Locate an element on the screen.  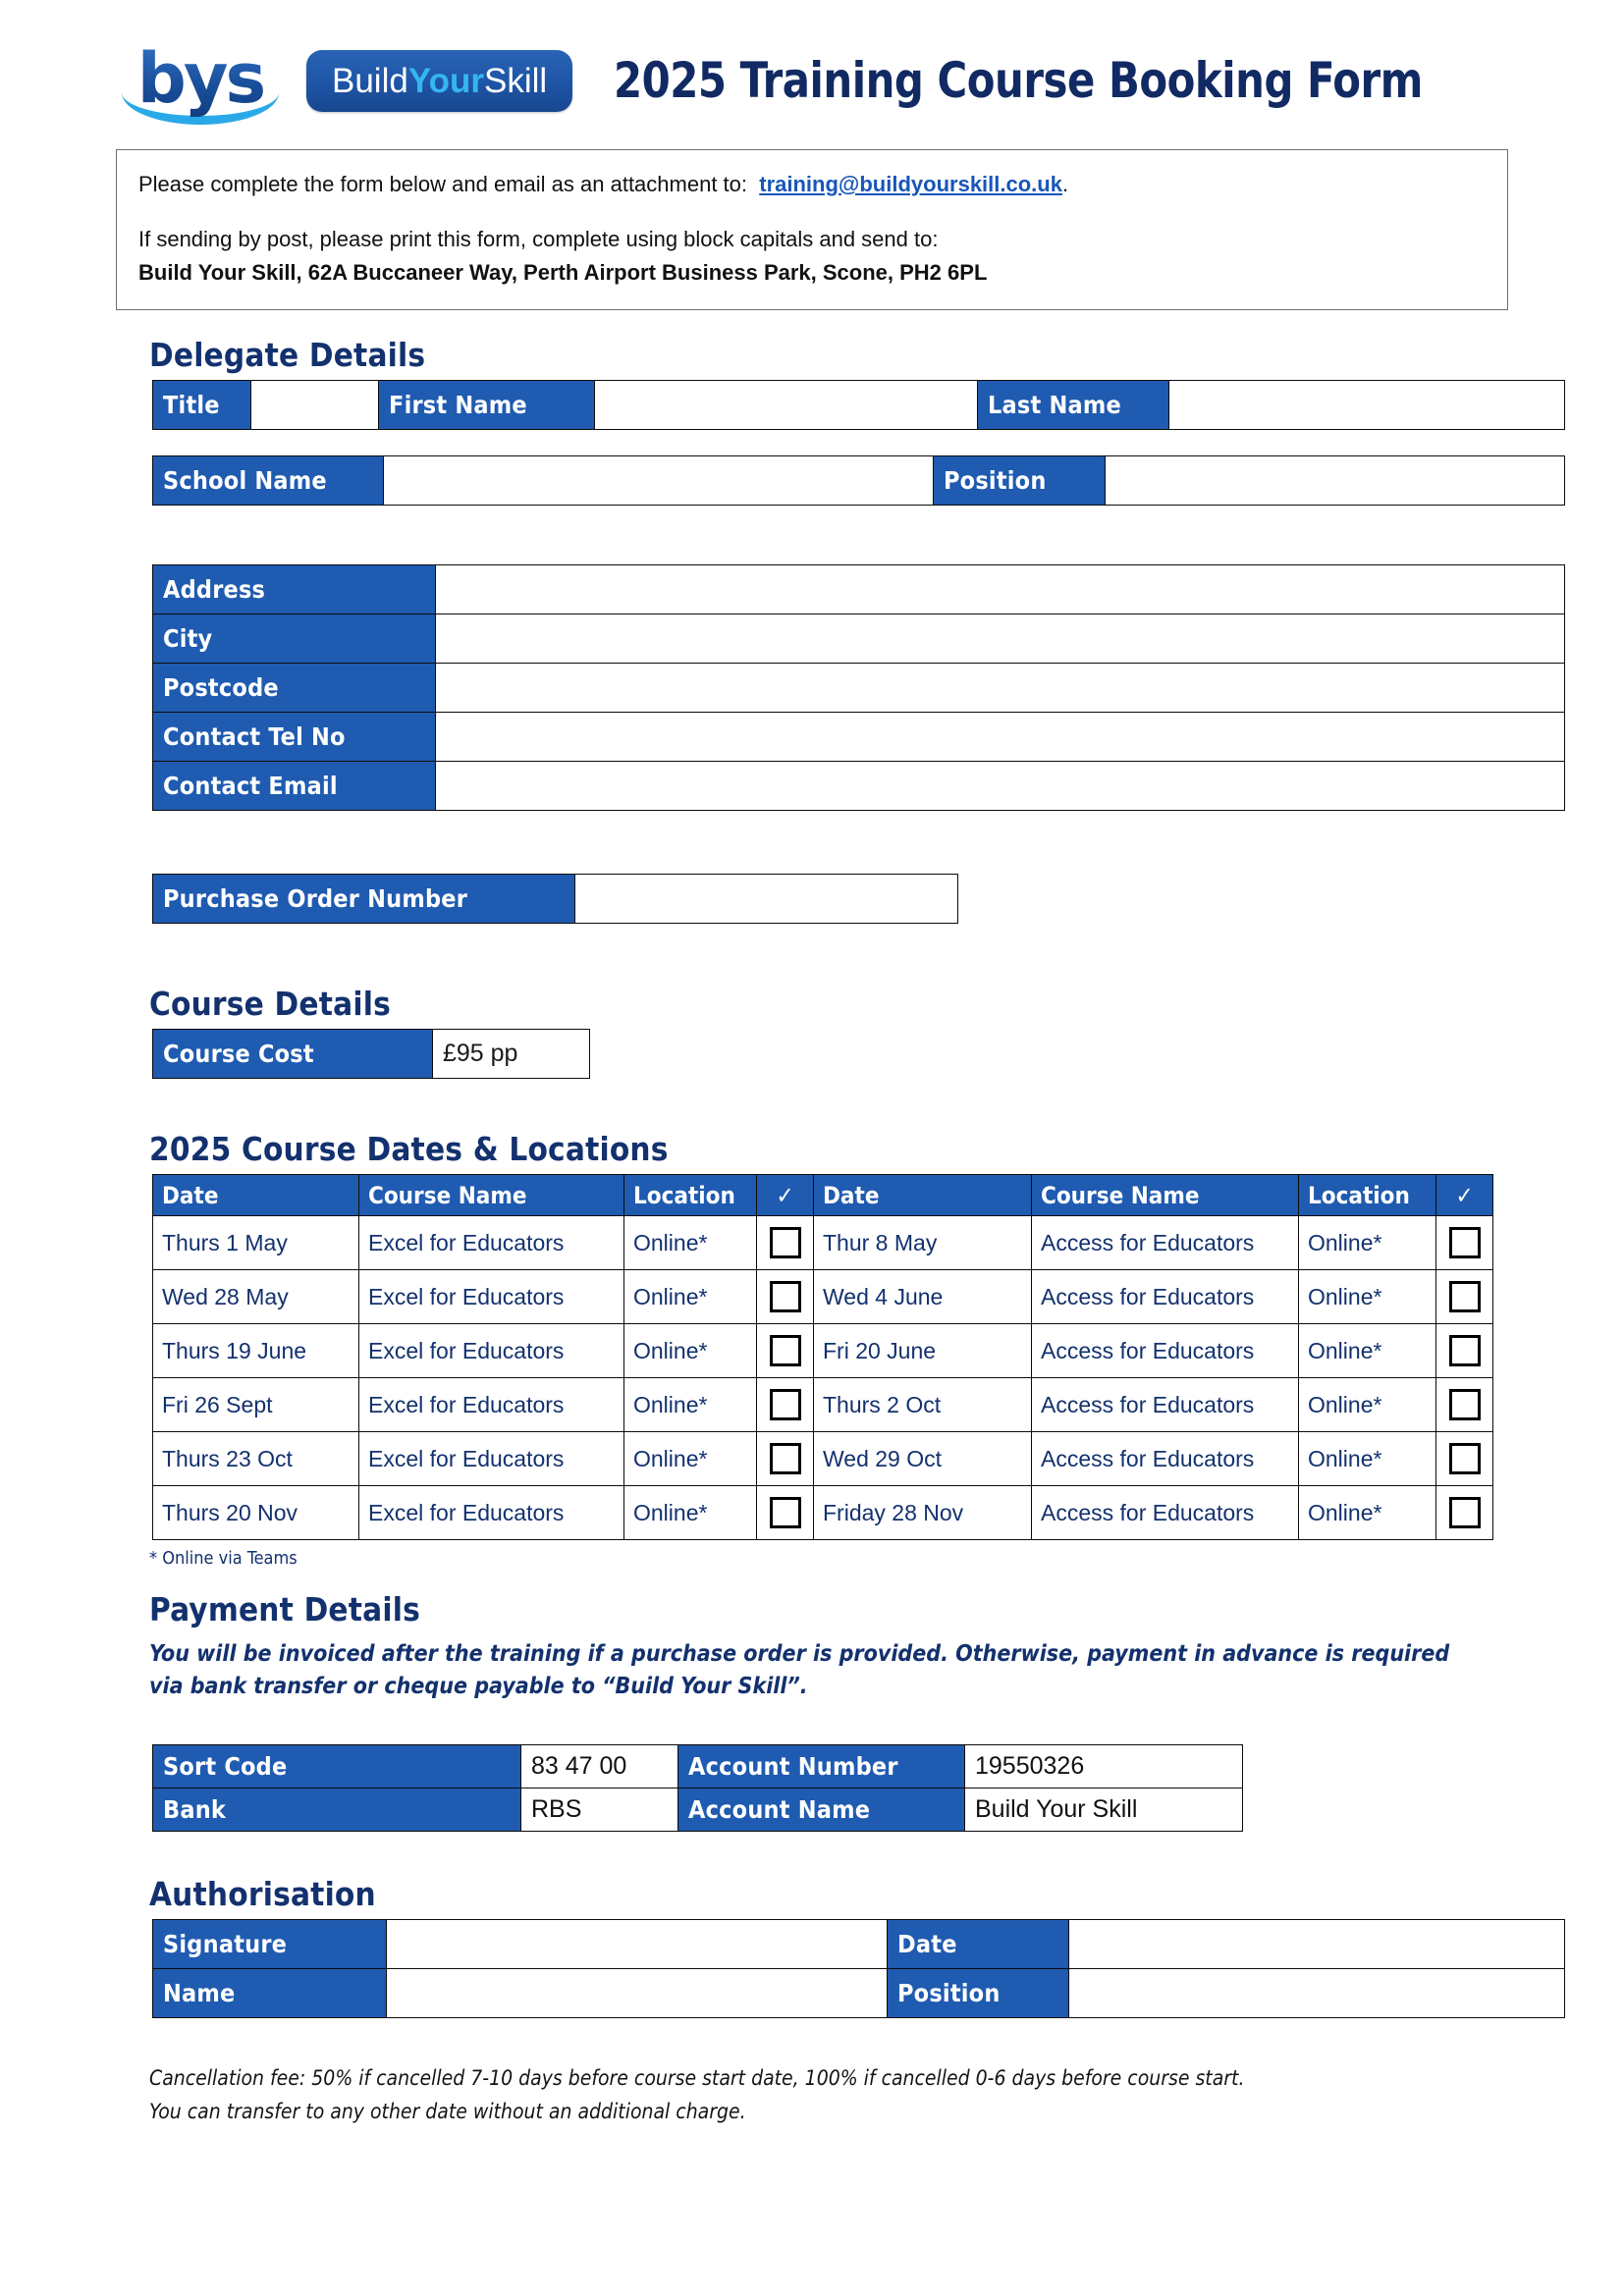
course-date: Thurs 2 Oct is located at coordinates (922, 1405).